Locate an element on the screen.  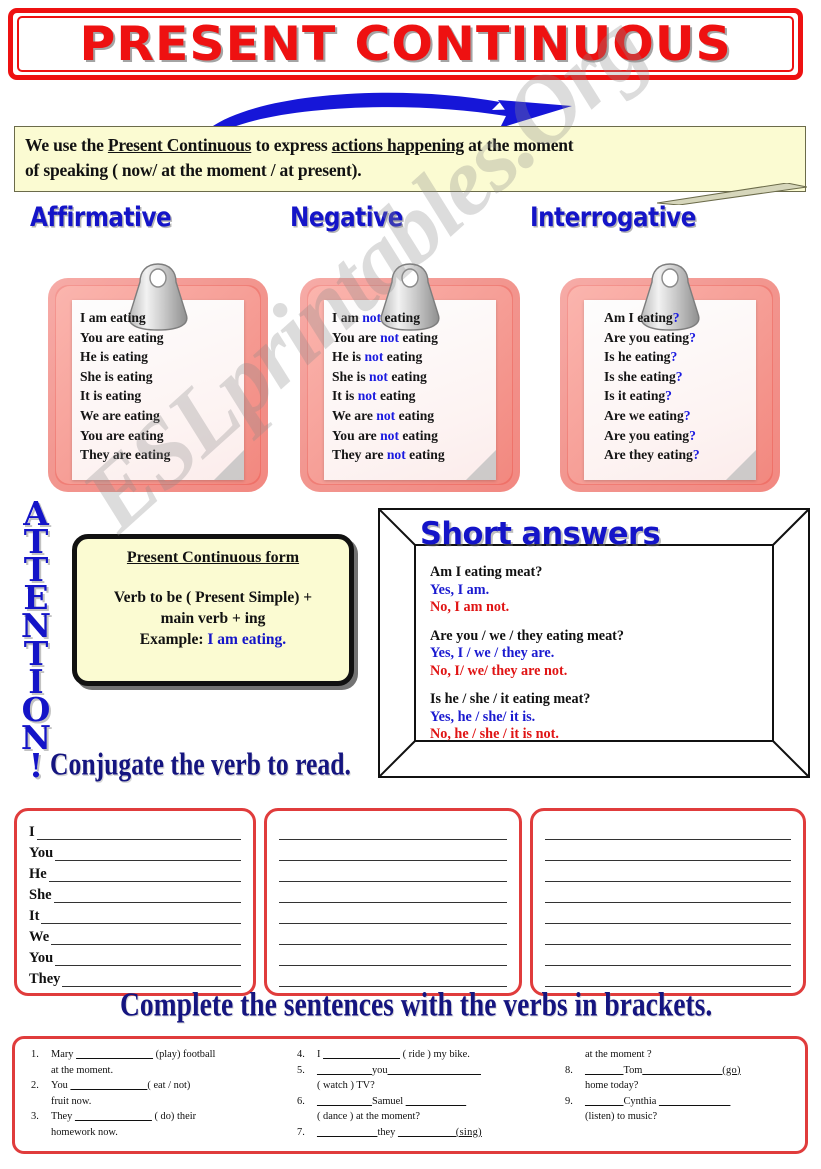
item-text: __________you_________________ is located at coordinates (435, 1071).